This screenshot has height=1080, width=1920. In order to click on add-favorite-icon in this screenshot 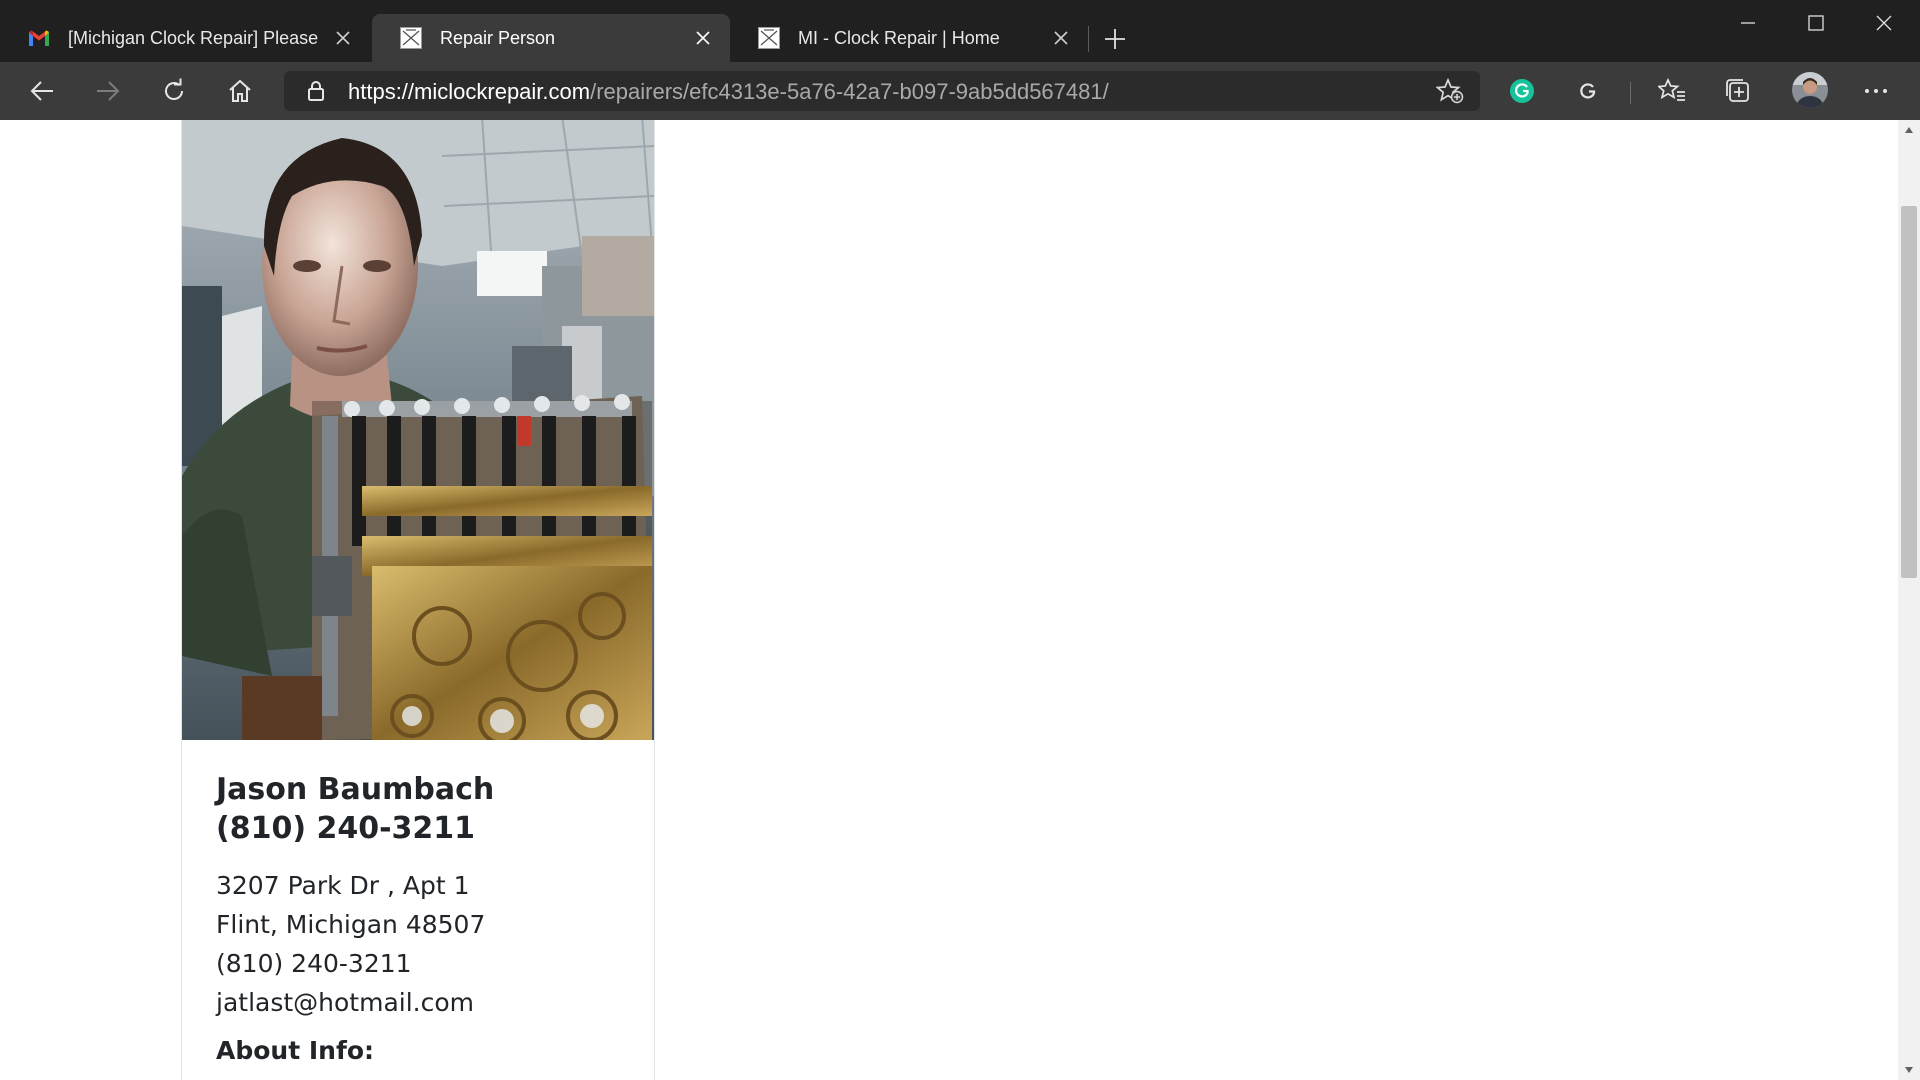, I will do `click(1450, 91)`.